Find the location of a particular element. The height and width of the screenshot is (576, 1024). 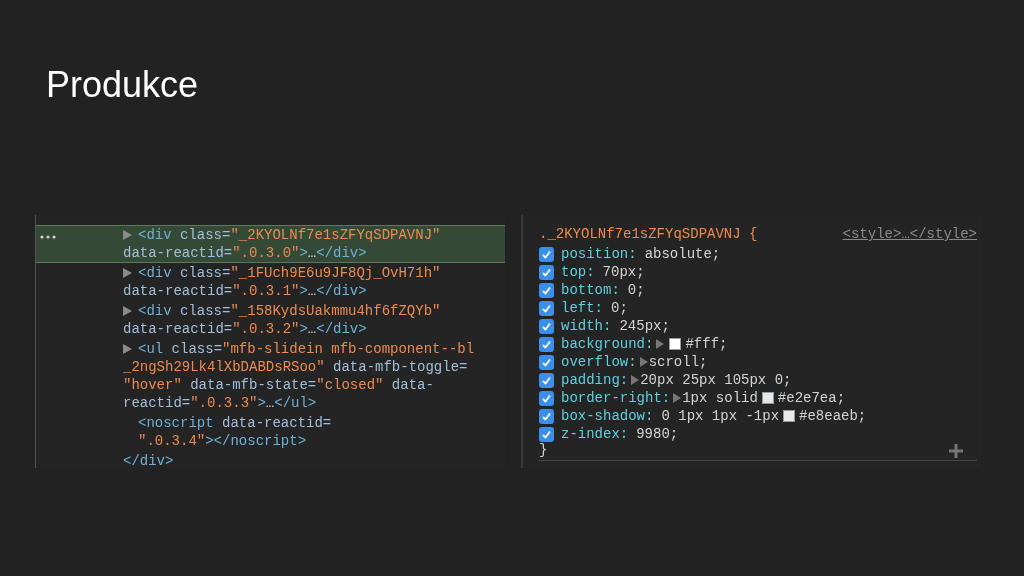

css-property: left: is located at coordinates (582, 308).